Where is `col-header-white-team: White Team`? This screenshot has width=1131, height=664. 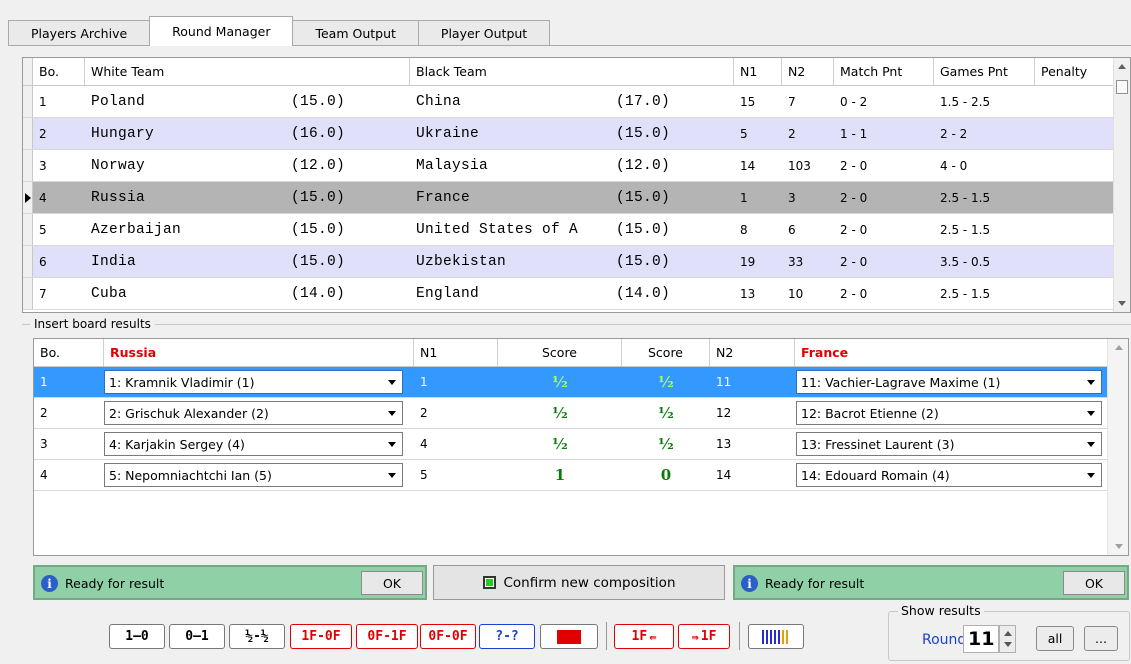 col-header-white-team: White Team is located at coordinates (247, 71).